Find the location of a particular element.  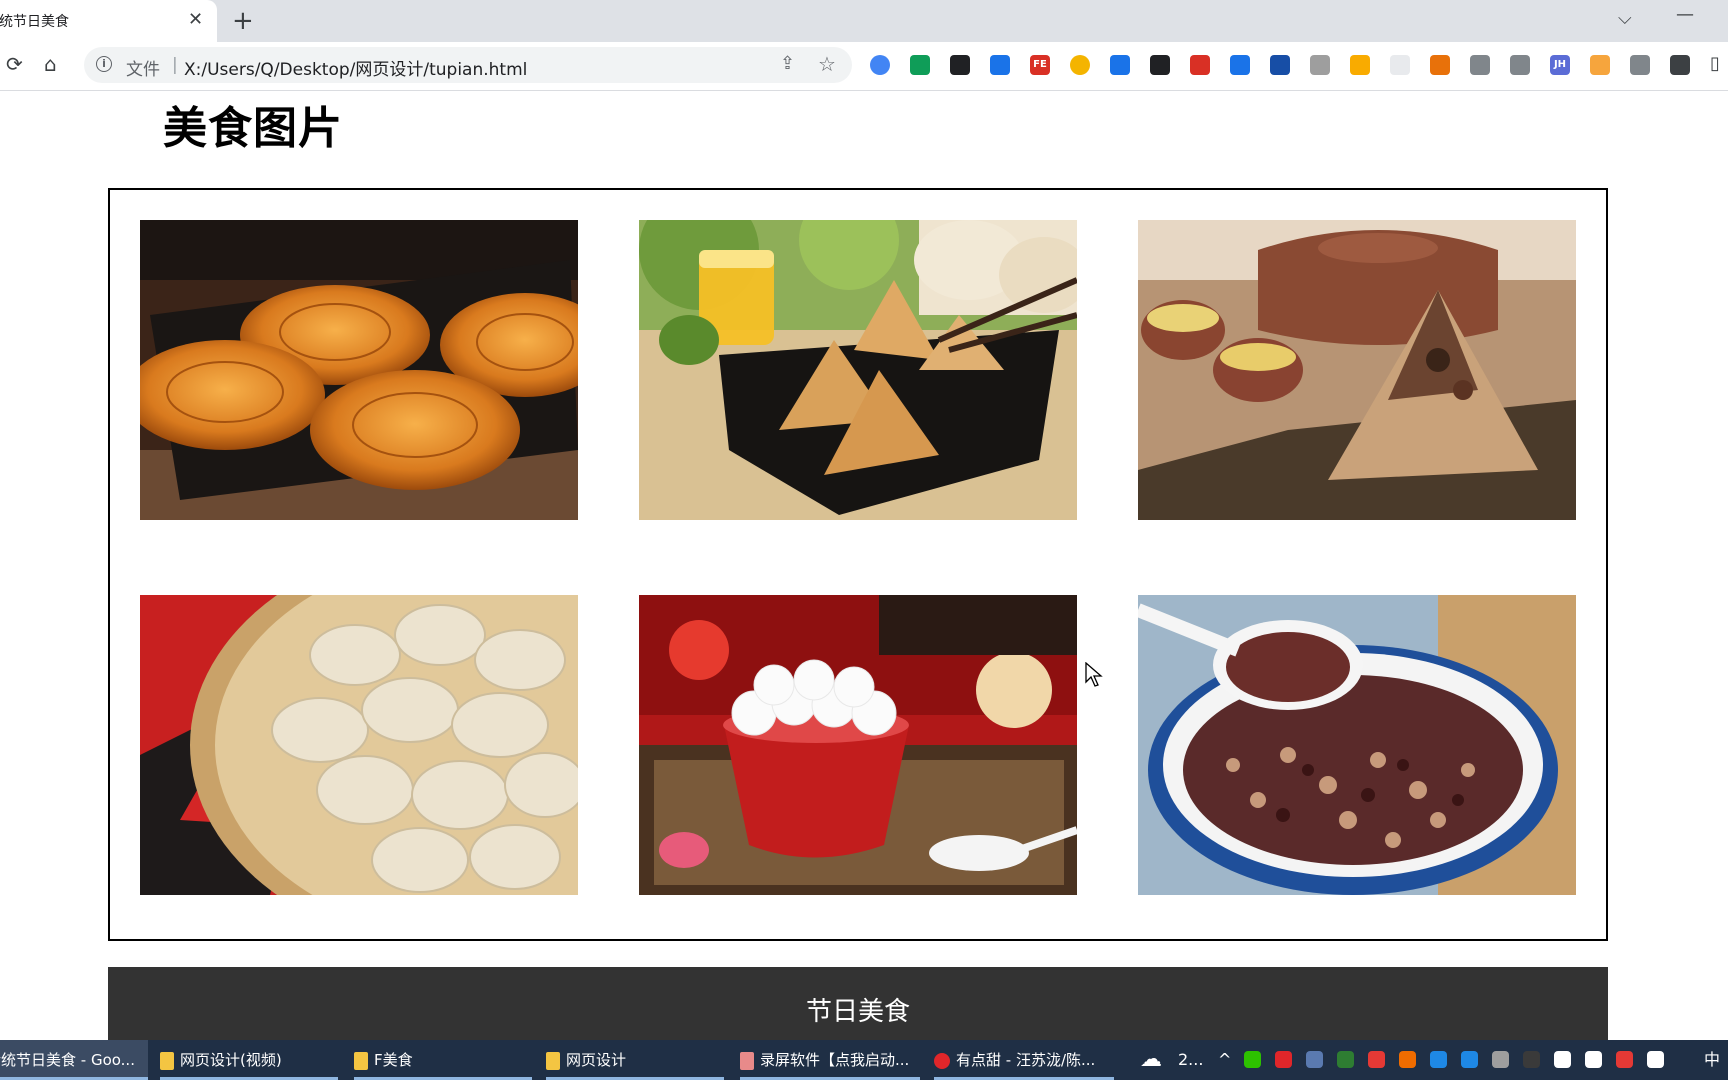

taskbar-item-label: 网页设计(视频) is located at coordinates (231, 1060).